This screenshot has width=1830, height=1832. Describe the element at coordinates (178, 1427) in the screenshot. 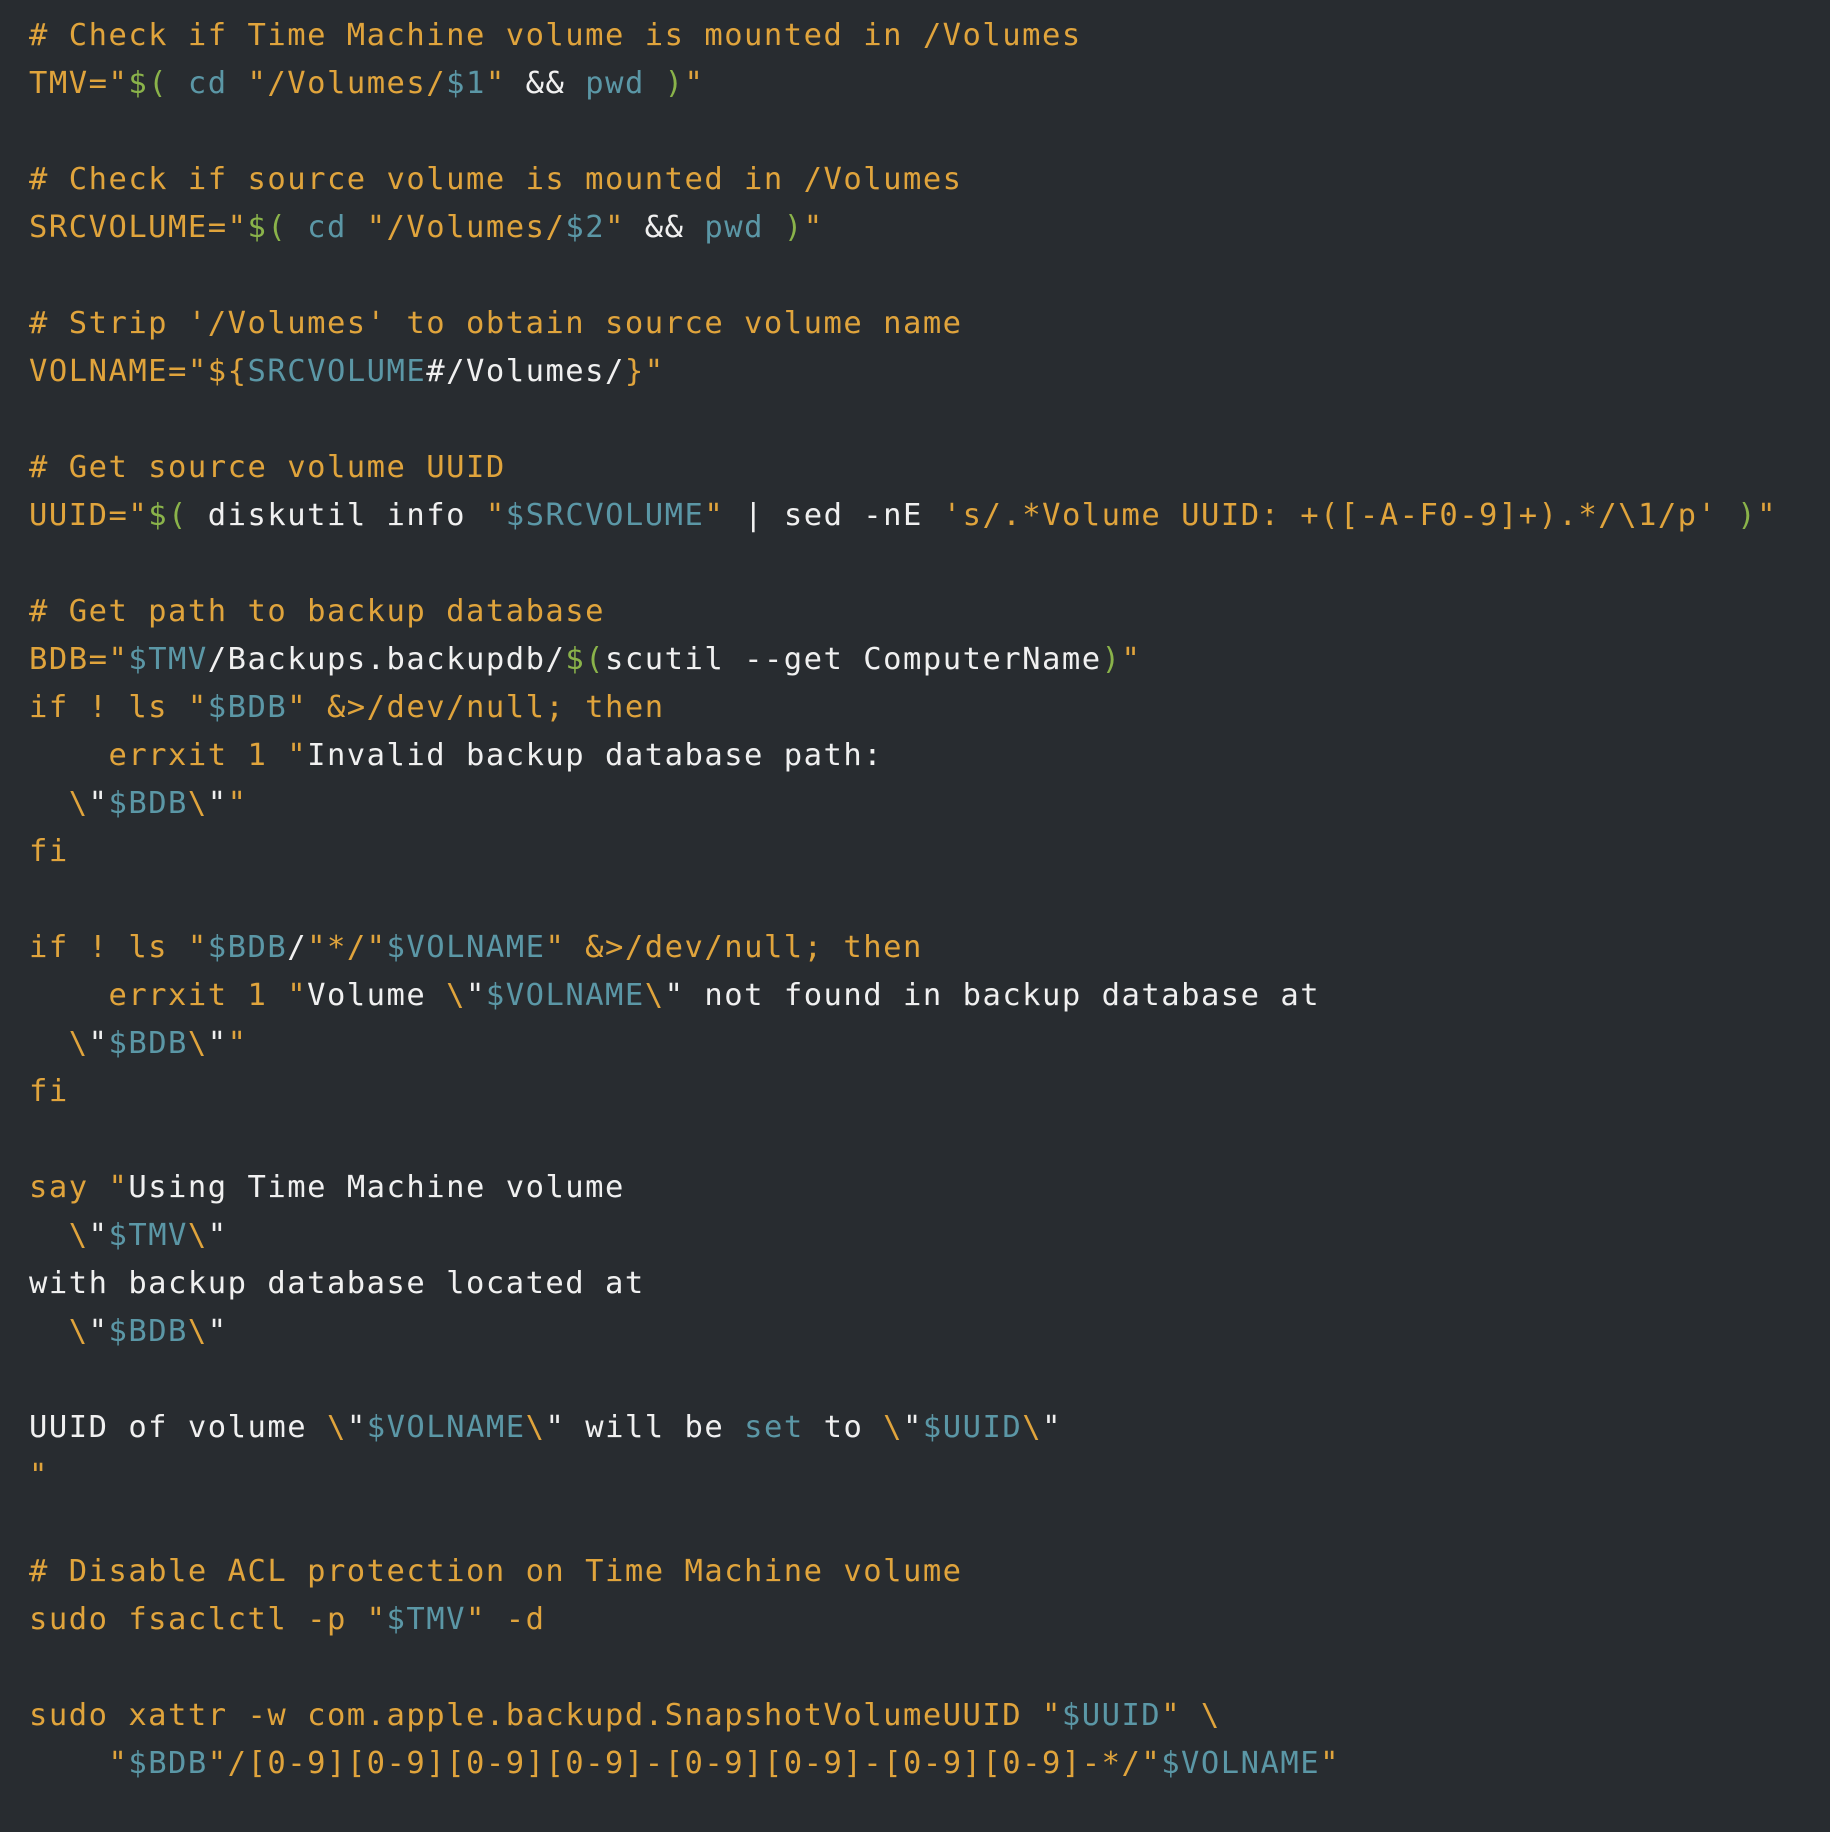

I see `code-token: UUID of volume` at that location.